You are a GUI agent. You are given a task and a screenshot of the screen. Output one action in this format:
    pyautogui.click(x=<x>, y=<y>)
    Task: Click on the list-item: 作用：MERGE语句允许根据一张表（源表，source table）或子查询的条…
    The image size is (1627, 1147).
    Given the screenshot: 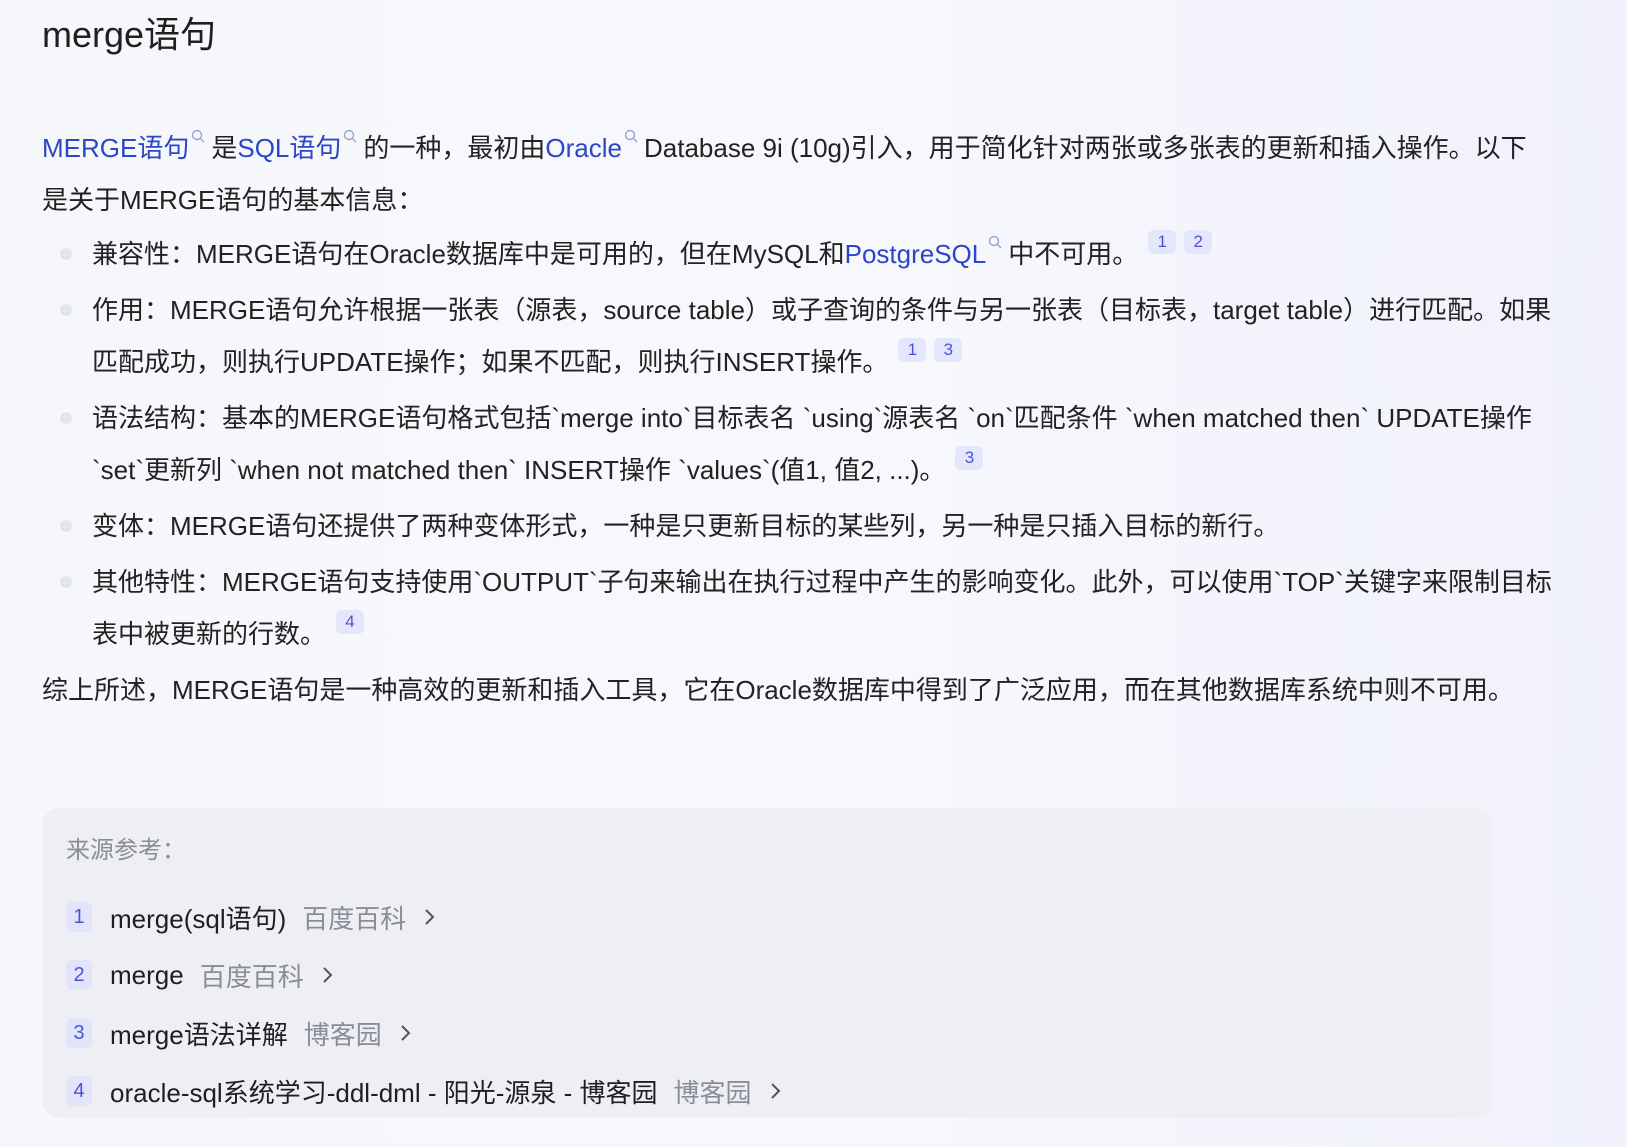 What is the action you would take?
    pyautogui.click(x=797, y=336)
    